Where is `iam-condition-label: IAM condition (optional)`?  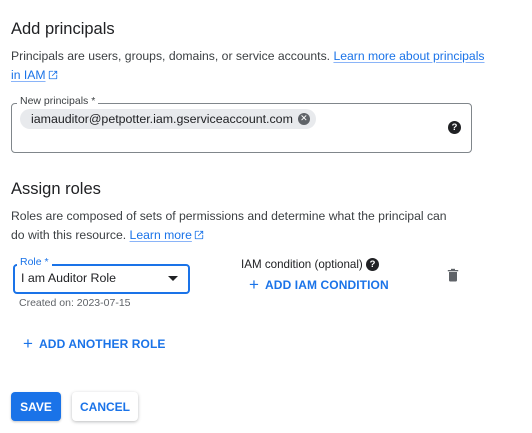
iam-condition-label: IAM condition (optional) is located at coordinates (302, 264).